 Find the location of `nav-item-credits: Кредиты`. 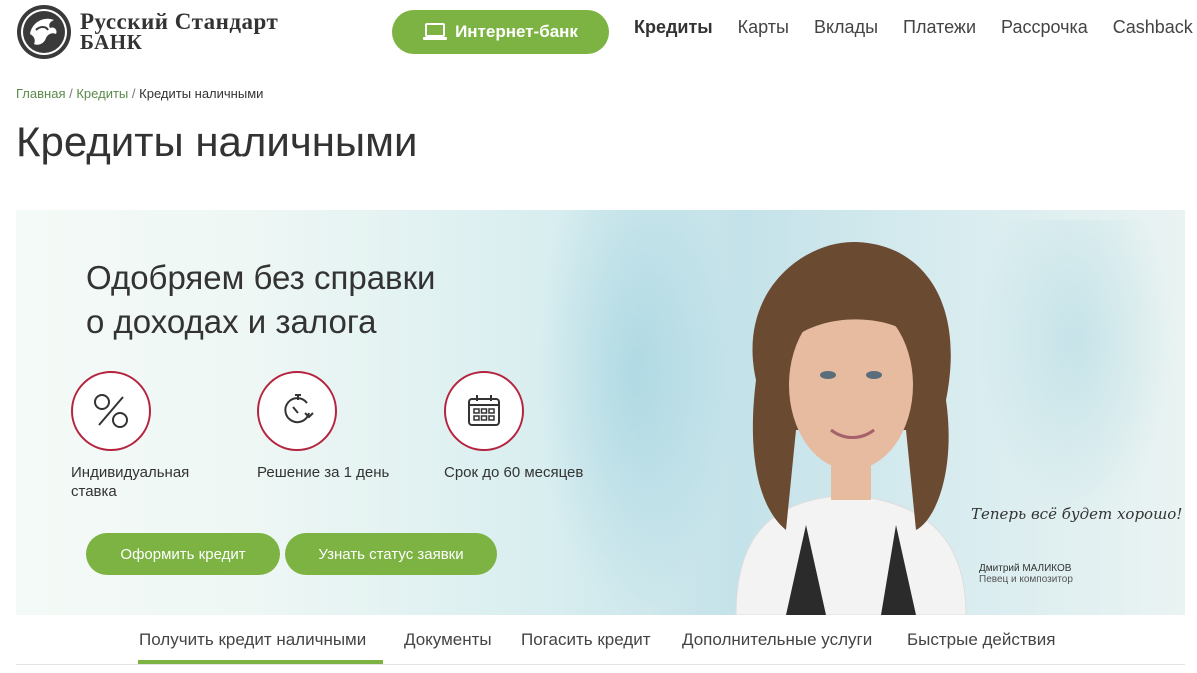

nav-item-credits: Кредиты is located at coordinates (673, 27).